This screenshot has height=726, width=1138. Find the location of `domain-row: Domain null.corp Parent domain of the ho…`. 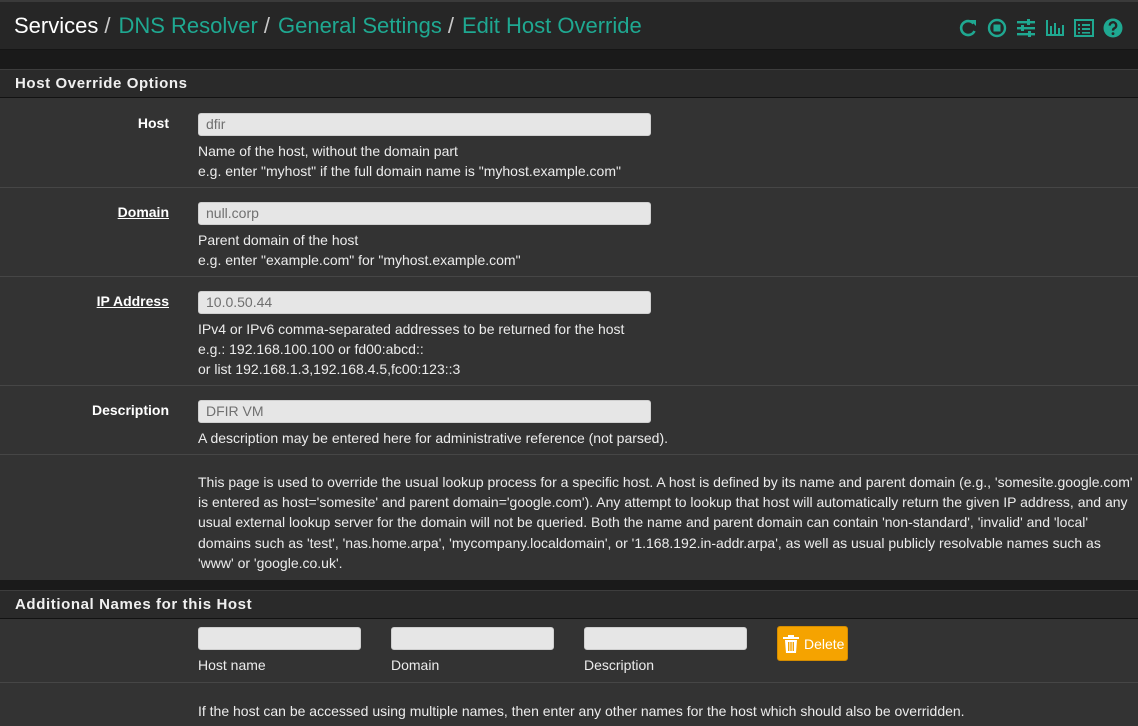

domain-row: Domain null.corp Parent domain of the ho… is located at coordinates (569, 232).